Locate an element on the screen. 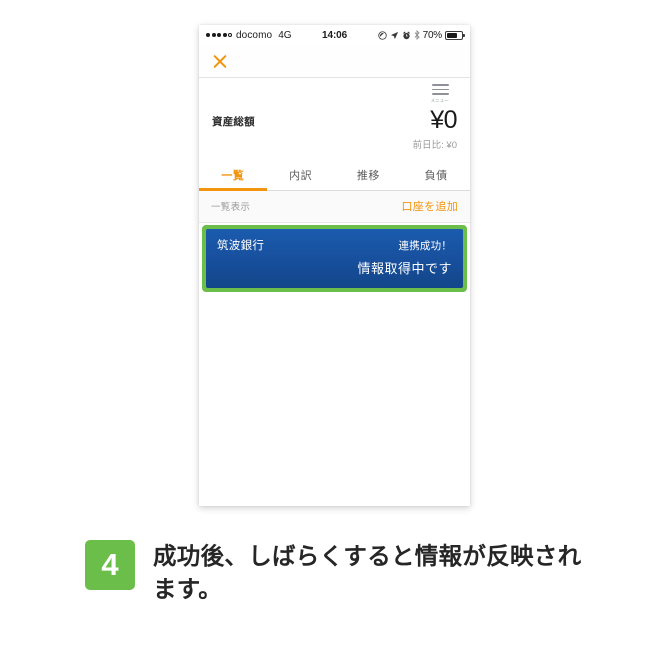 This screenshot has height=670, width=670. battery-percent: 70% is located at coordinates (432, 35).